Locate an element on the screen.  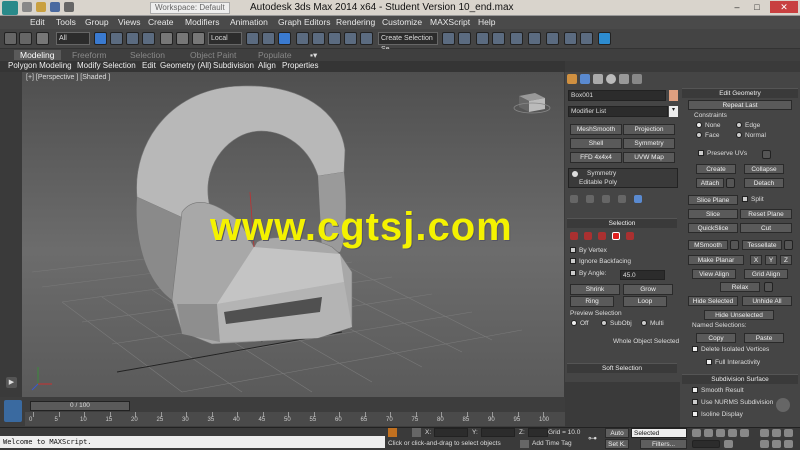
material-editor-icon is located at coordinates (552, 38).